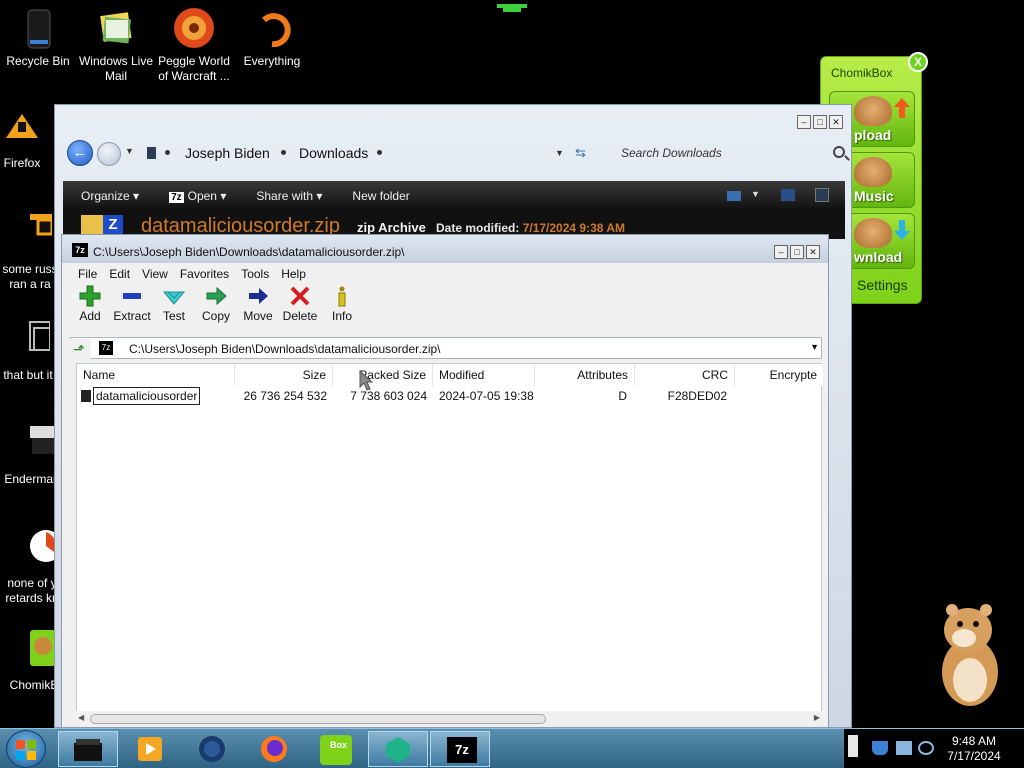 Image resolution: width=1024 pixels, height=768 pixels. I want to click on mouse-cursor-icon, so click(366, 380).